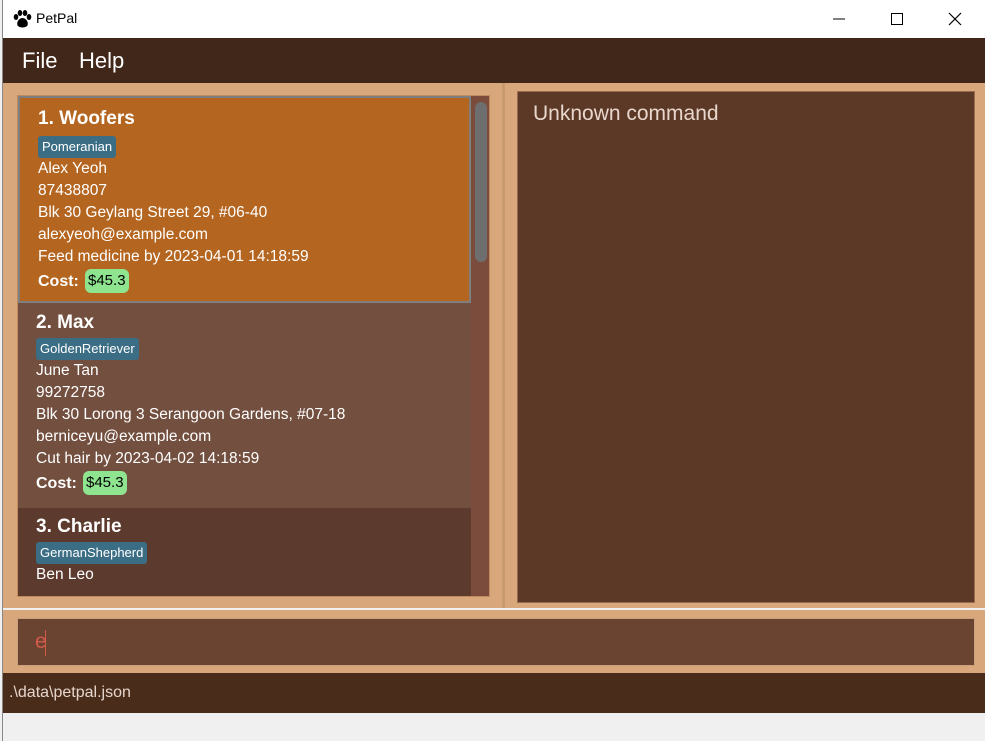  What do you see at coordinates (494, 693) in the screenshot?
I see `status-bar: .\data\petpal.json` at bounding box center [494, 693].